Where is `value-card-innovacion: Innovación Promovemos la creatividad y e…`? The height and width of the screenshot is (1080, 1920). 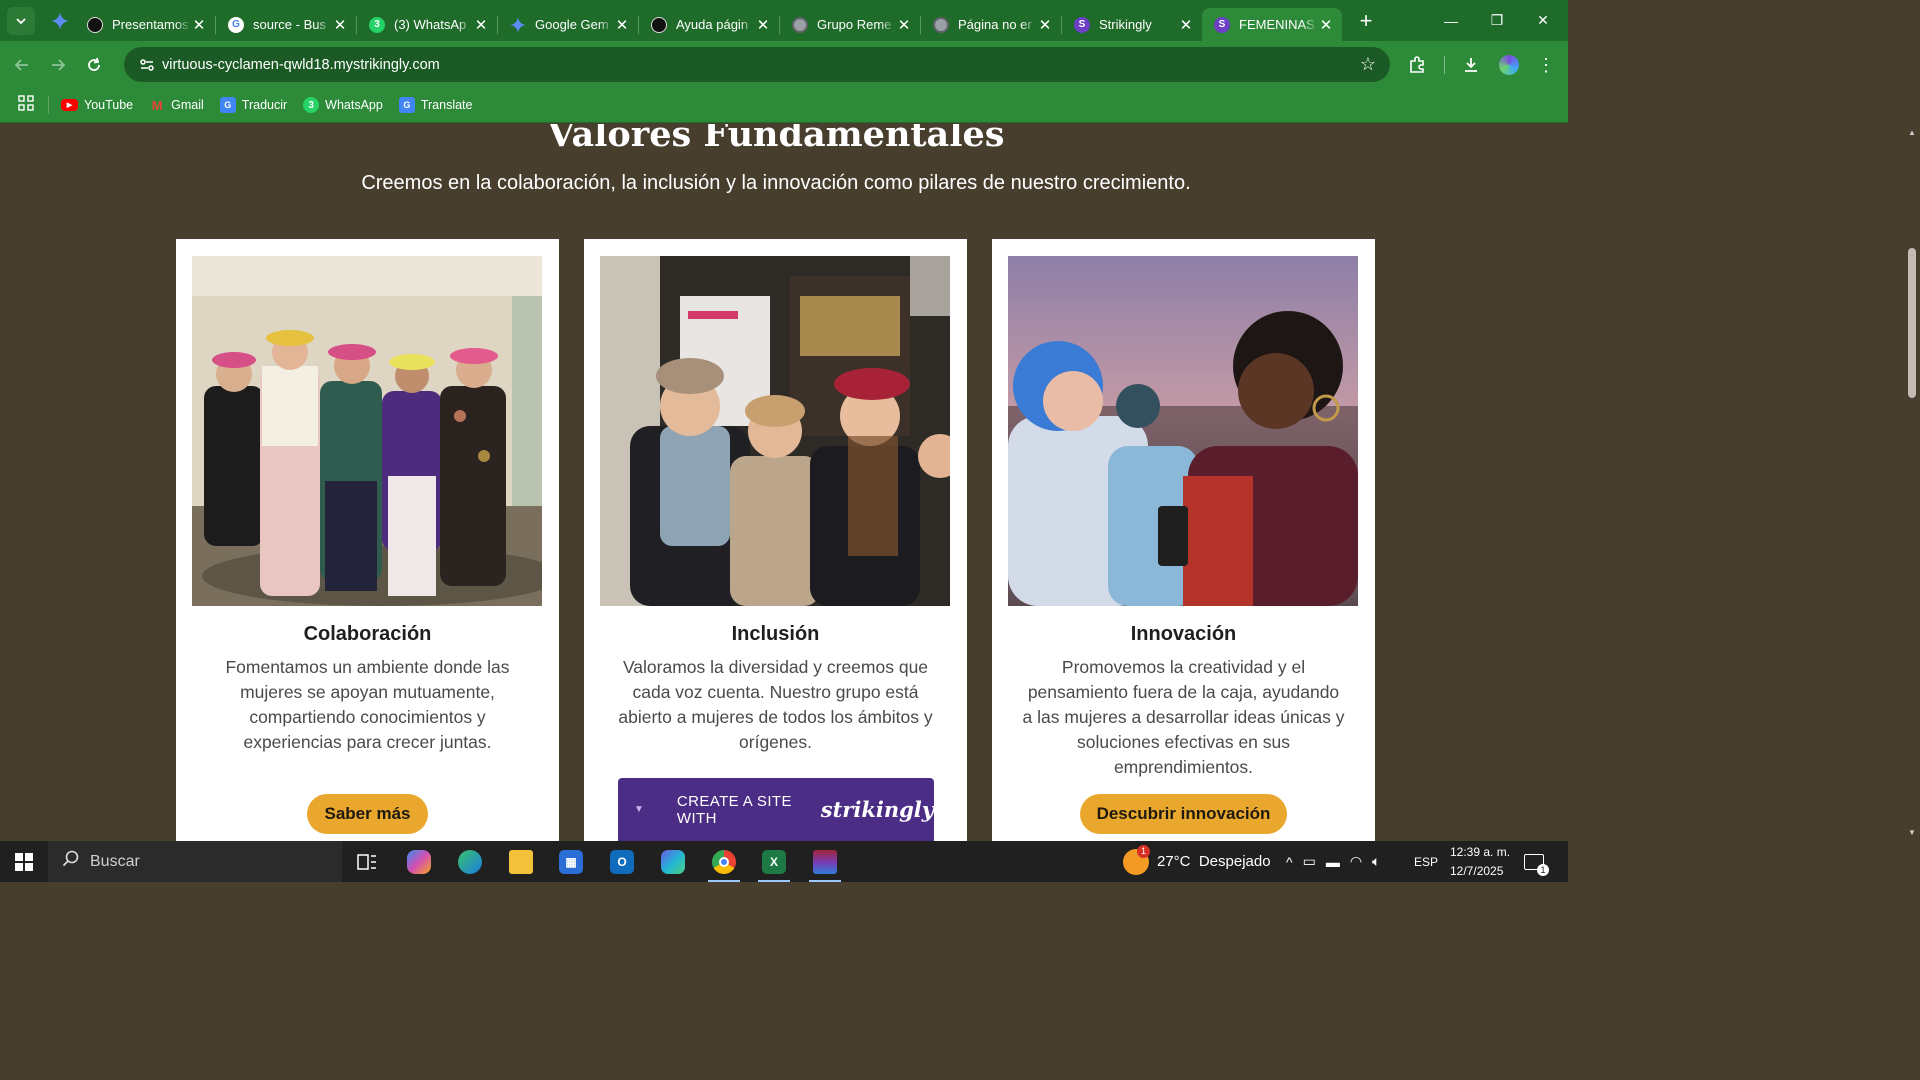 value-card-innovacion: Innovación Promovemos la creatividad y e… is located at coordinates (1183, 540).